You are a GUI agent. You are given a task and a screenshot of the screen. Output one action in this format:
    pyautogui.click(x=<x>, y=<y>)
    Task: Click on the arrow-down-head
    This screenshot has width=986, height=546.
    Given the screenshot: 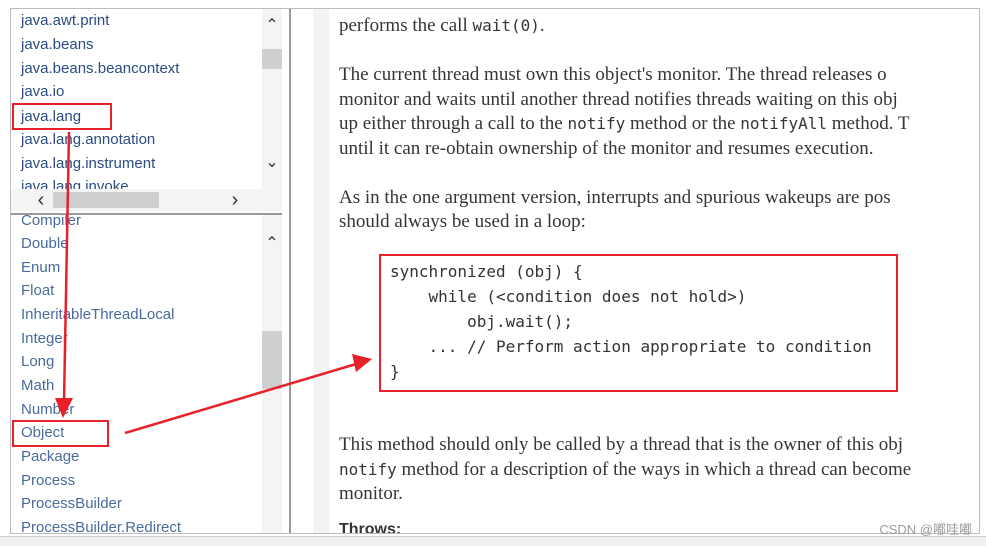 What is the action you would take?
    pyautogui.click(x=64, y=408)
    